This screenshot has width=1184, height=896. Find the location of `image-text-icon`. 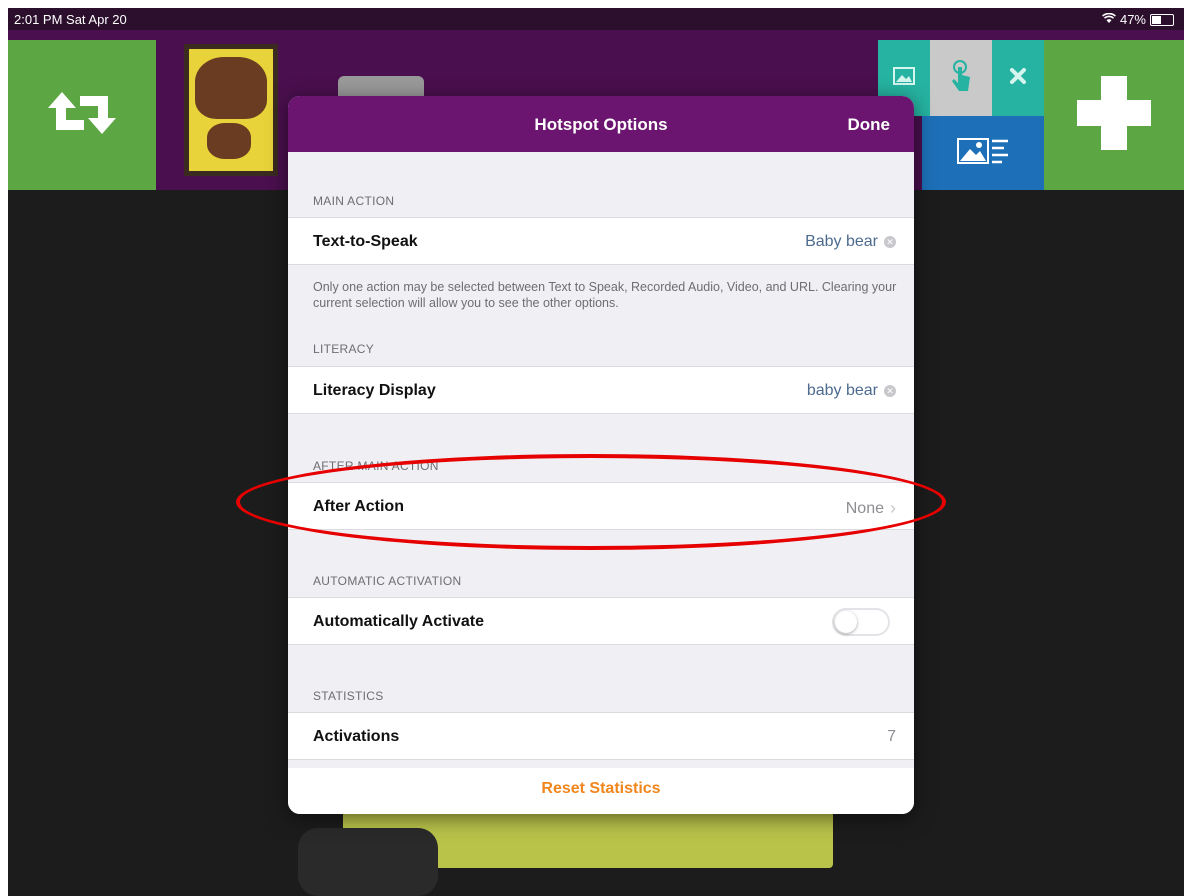

image-text-icon is located at coordinates (983, 153).